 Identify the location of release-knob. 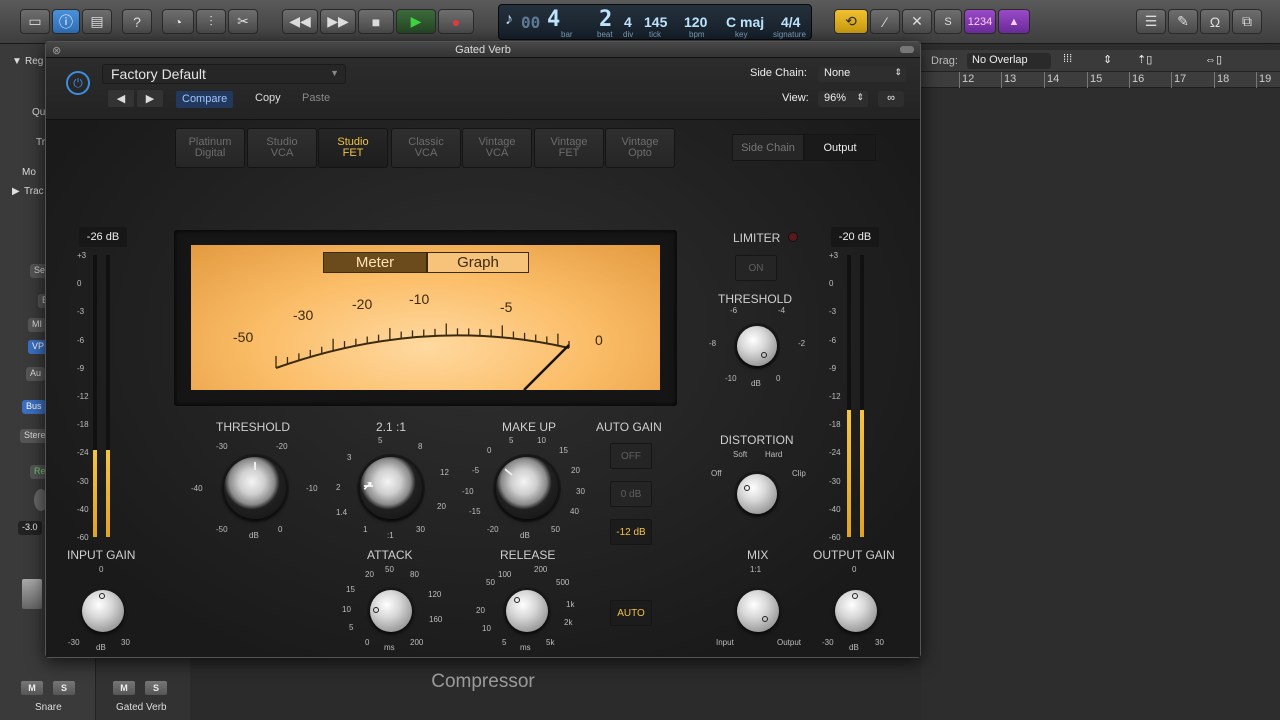
(527, 611).